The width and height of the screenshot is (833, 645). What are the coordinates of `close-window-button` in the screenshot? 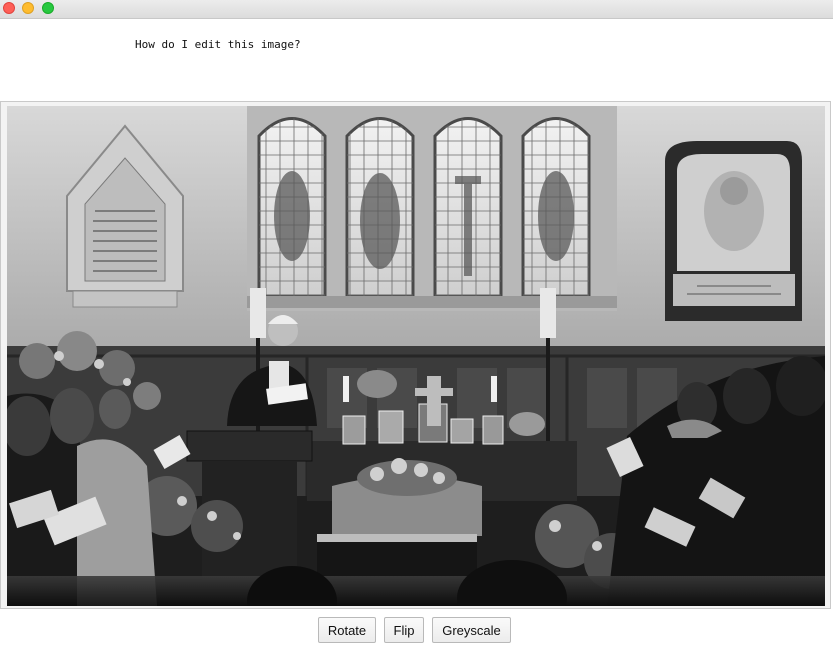 It's located at (9, 8).